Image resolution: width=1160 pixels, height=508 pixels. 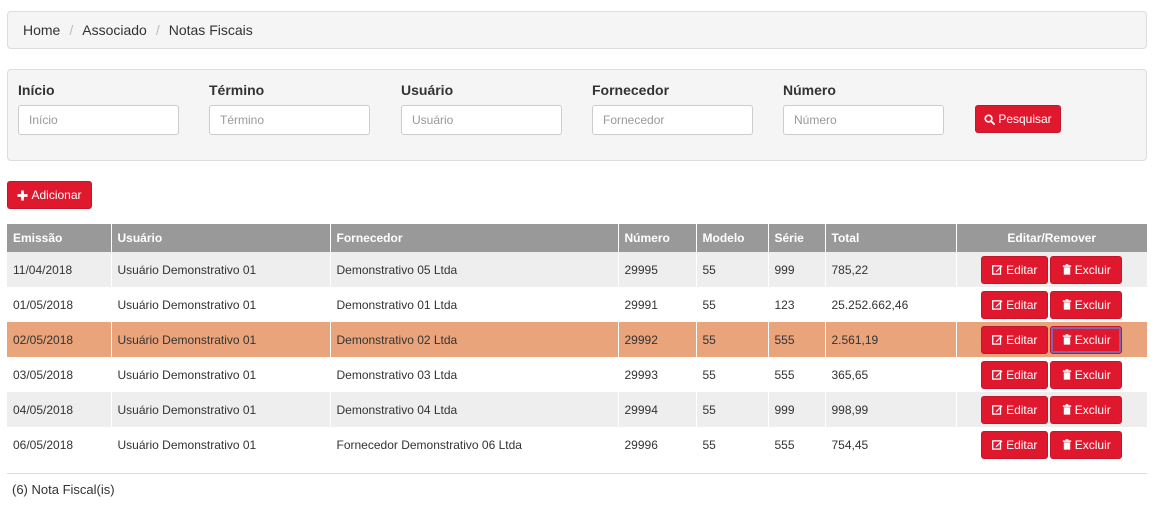 What do you see at coordinates (289, 120) in the screenshot?
I see `termino-input` at bounding box center [289, 120].